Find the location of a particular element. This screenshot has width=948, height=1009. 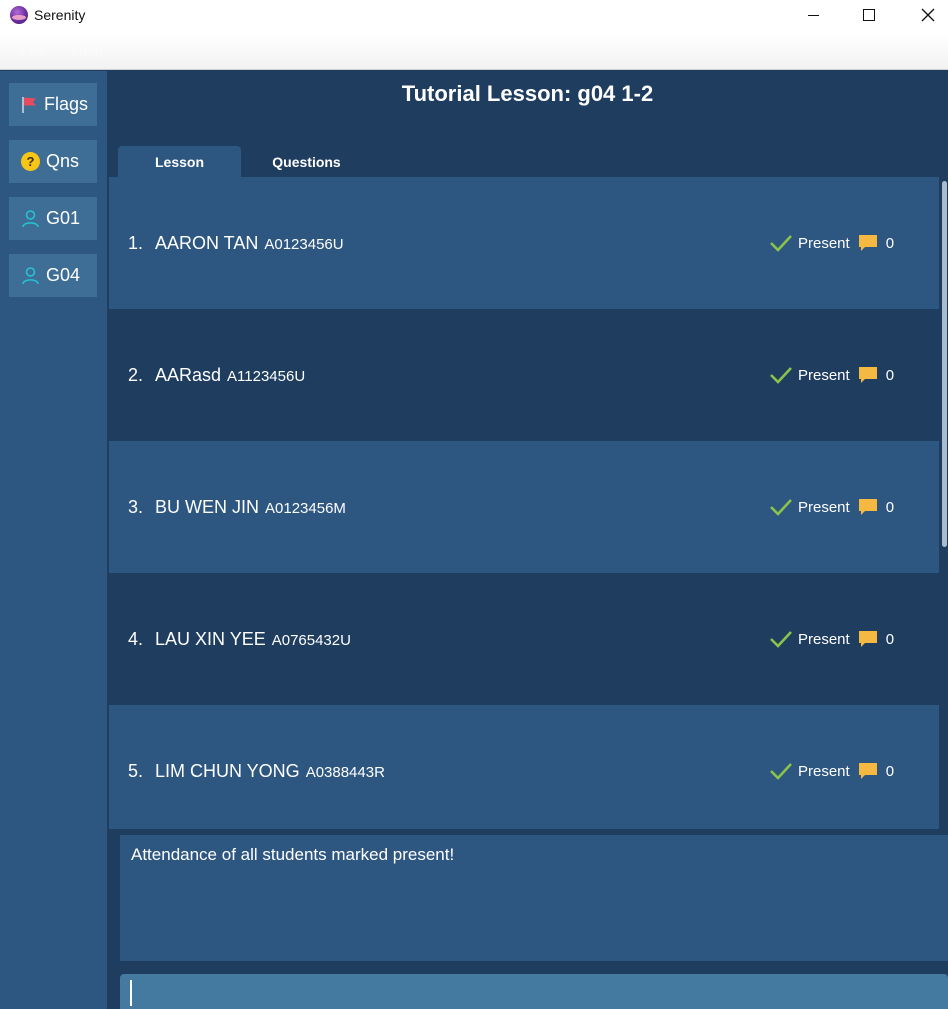

student-name-group: LIM CHUN YONG A0388443R is located at coordinates (270, 771).